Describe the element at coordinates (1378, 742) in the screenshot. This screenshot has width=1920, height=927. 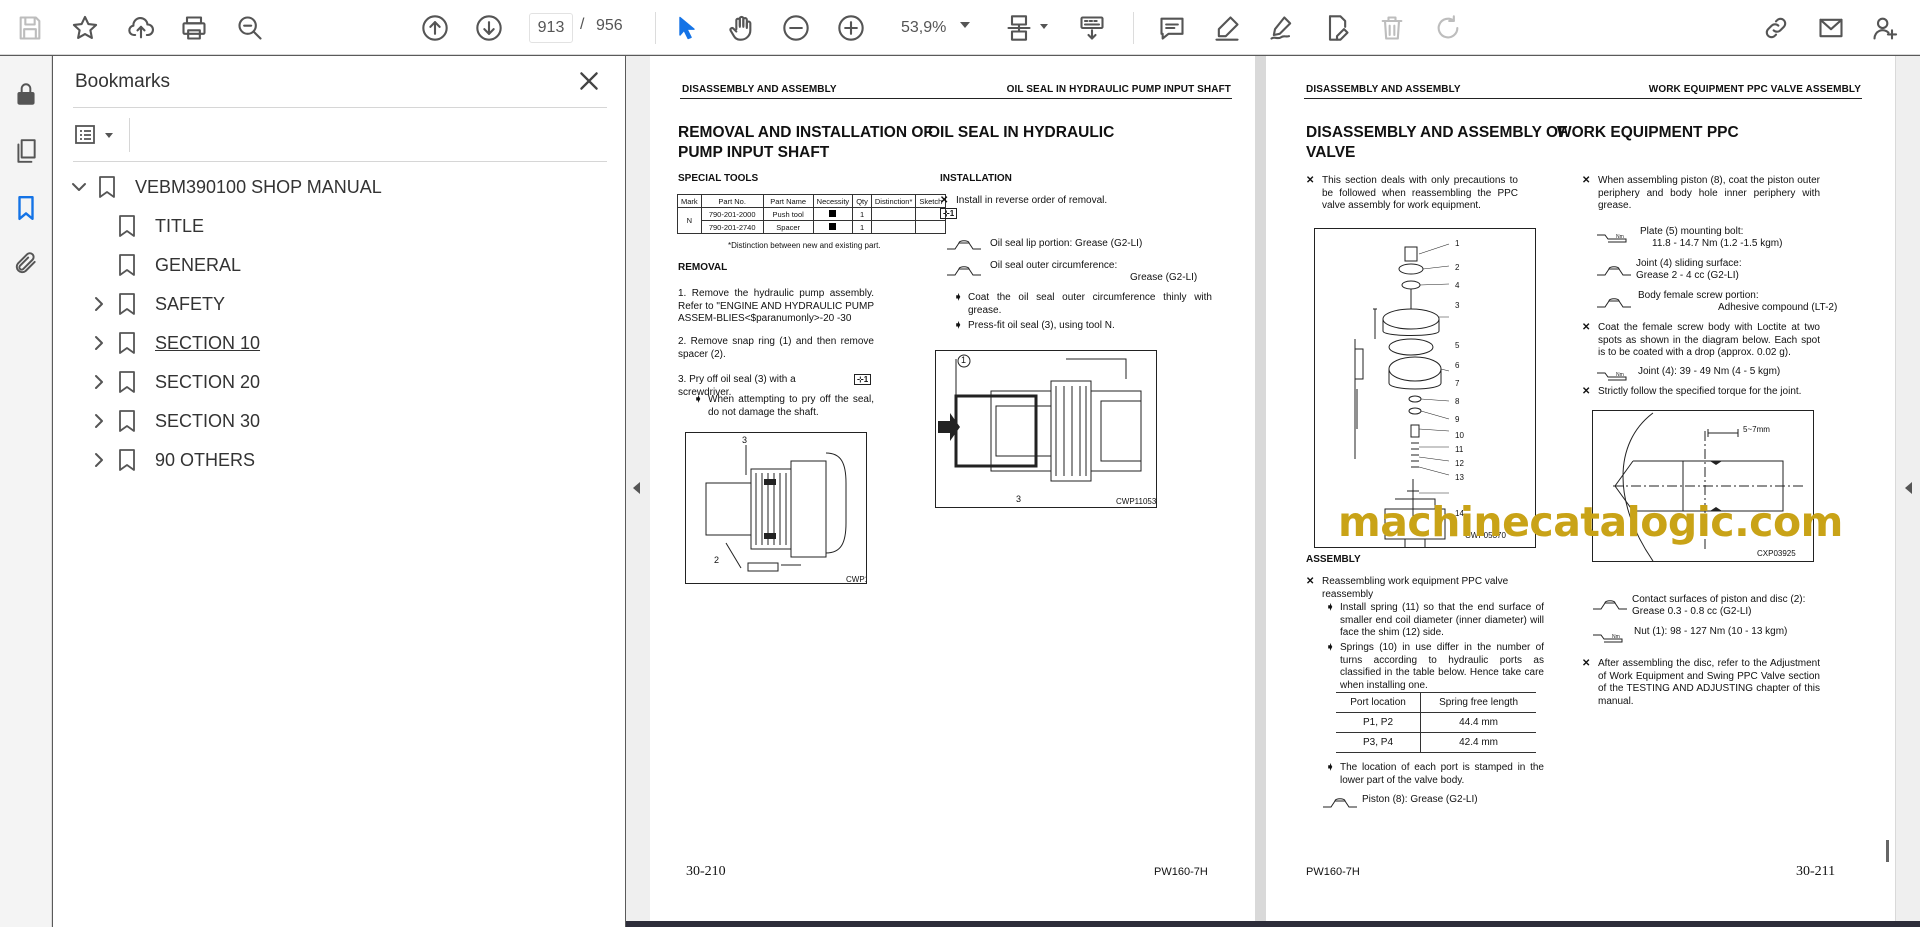
I see `table-cell: P3, P4` at that location.